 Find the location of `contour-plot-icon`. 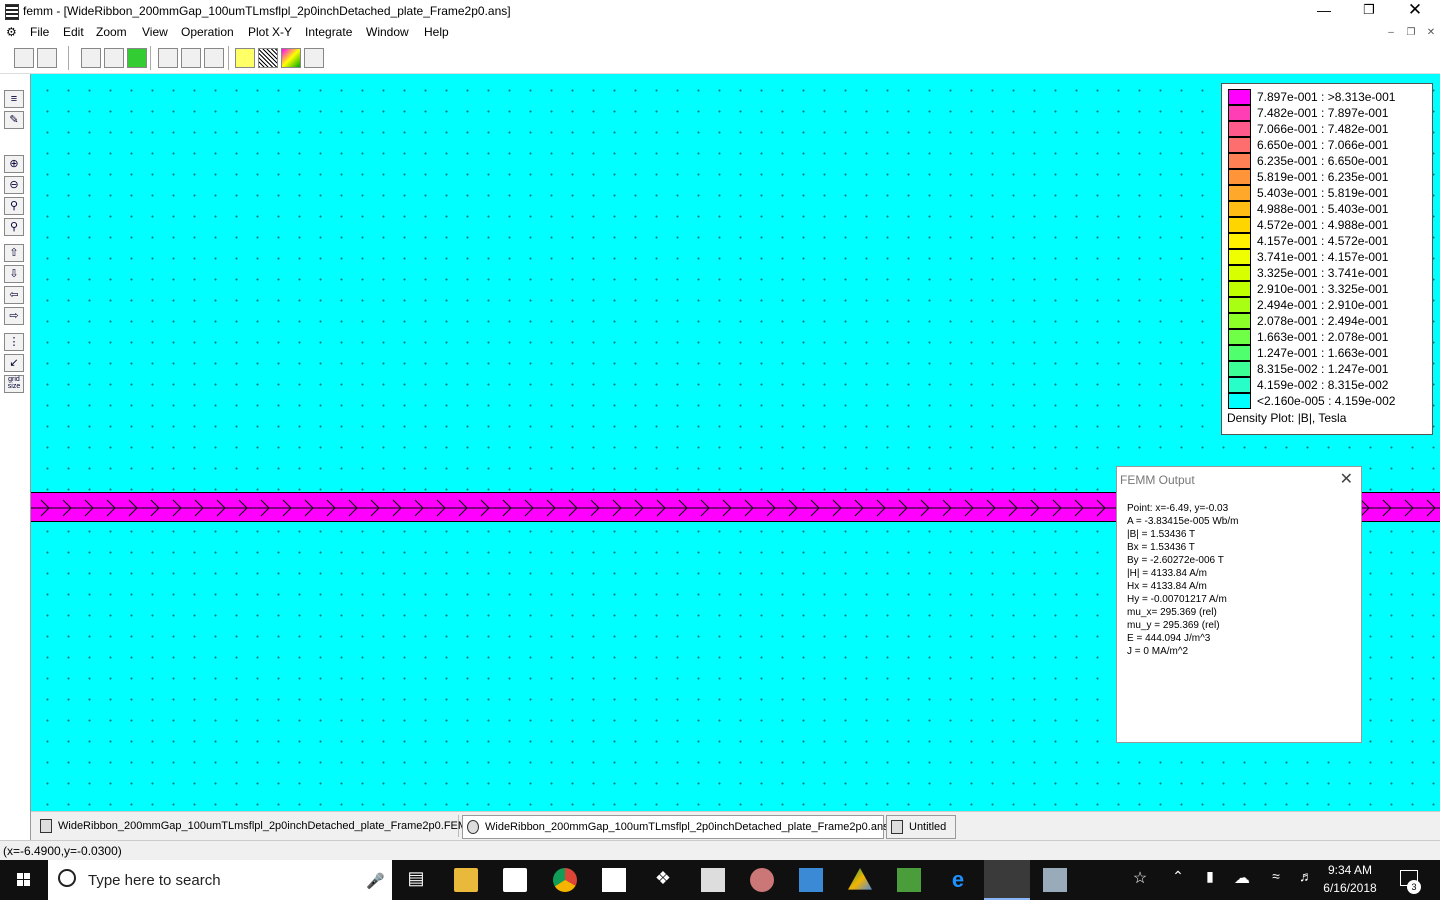

contour-plot-icon is located at coordinates (268, 58).